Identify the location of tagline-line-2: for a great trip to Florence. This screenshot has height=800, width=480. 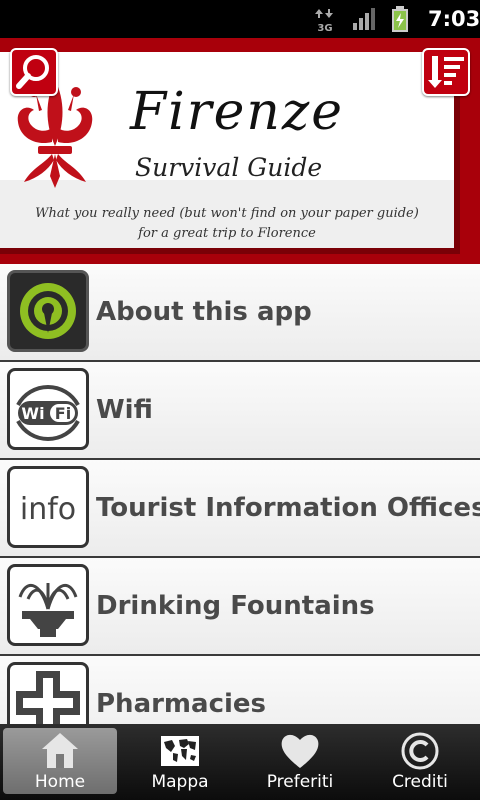
(227, 233).